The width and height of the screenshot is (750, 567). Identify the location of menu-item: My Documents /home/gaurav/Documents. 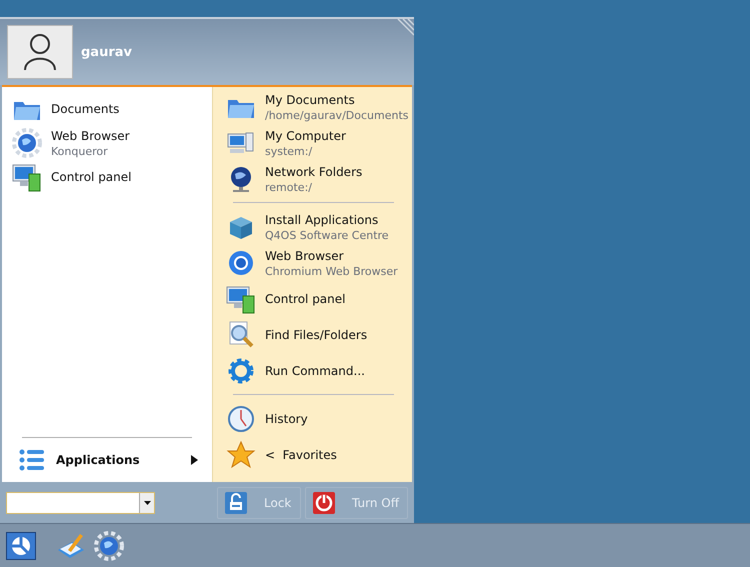
(312, 107).